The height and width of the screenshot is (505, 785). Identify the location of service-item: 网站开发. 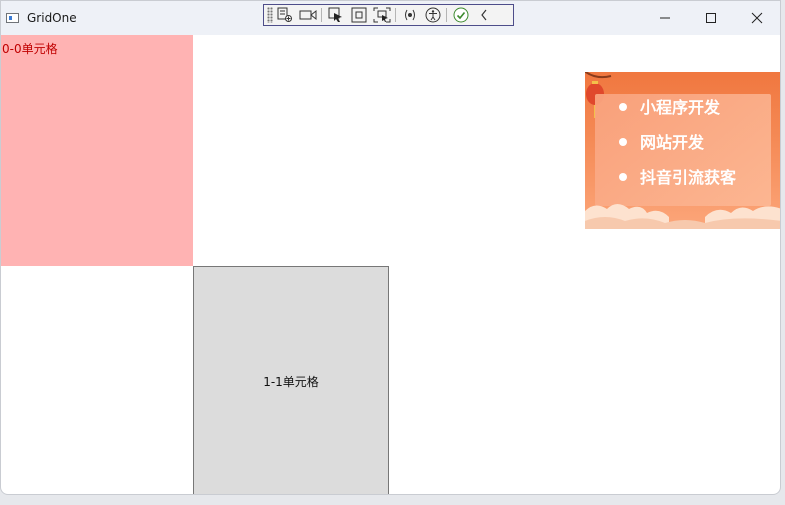
(660, 142).